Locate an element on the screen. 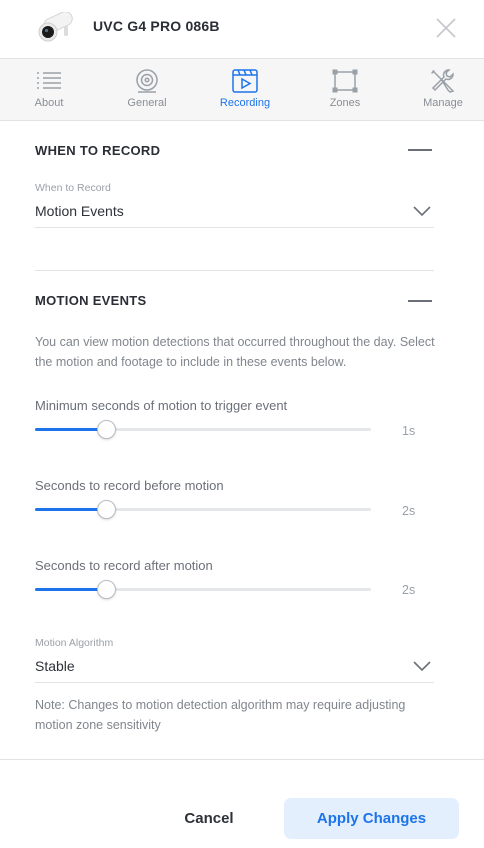 The height and width of the screenshot is (848, 484). tab-recording: Recording is located at coordinates (245, 90).